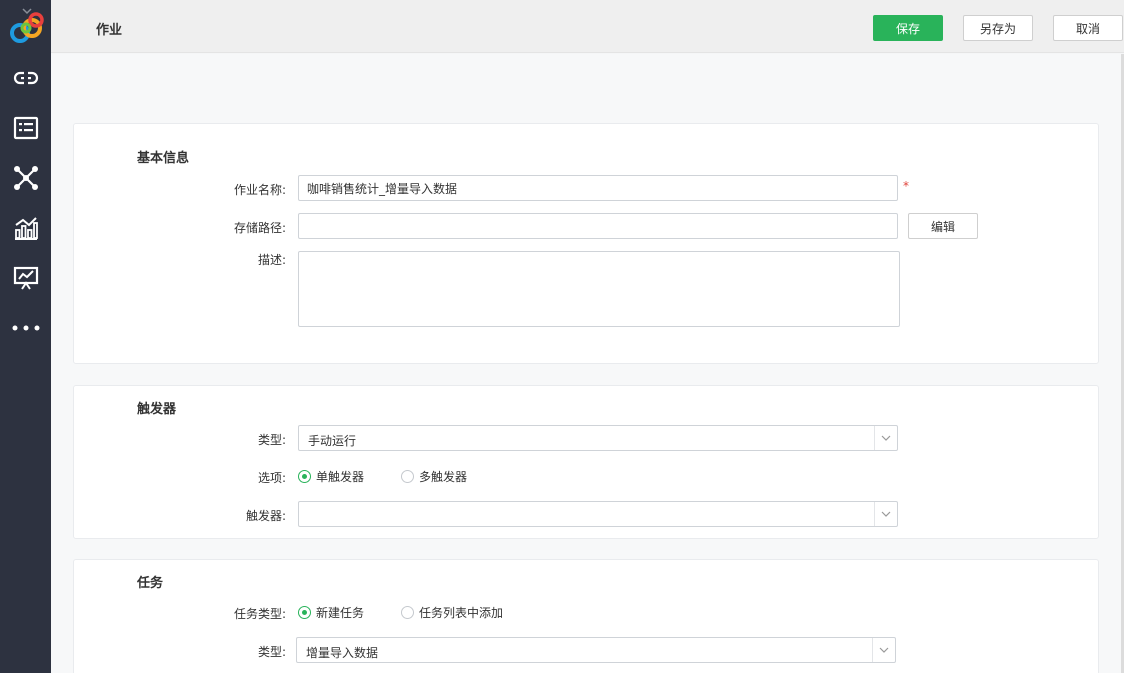 This screenshot has width=1124, height=673. I want to click on cancel-button: 取消, so click(1088, 28).